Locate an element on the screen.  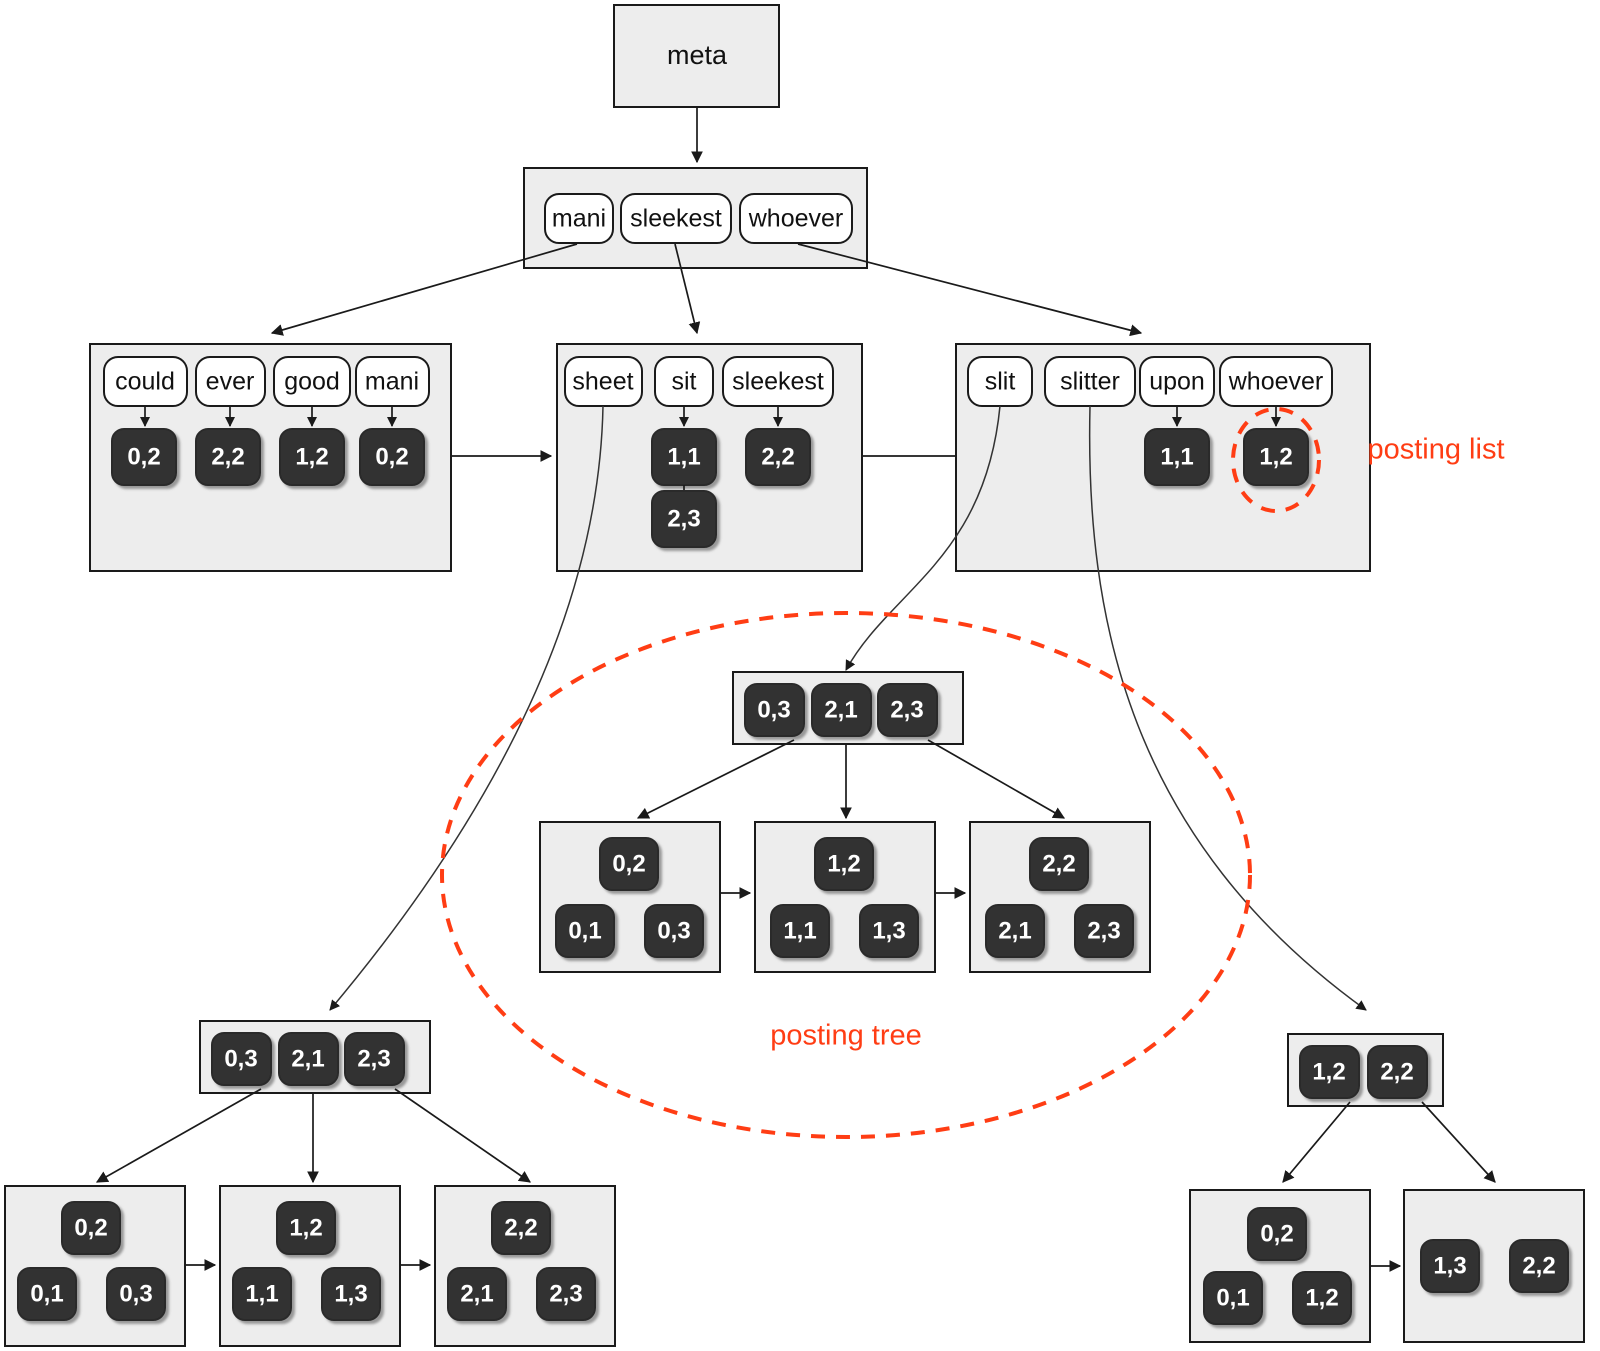
root-term-label: mani is located at coordinates (579, 219).